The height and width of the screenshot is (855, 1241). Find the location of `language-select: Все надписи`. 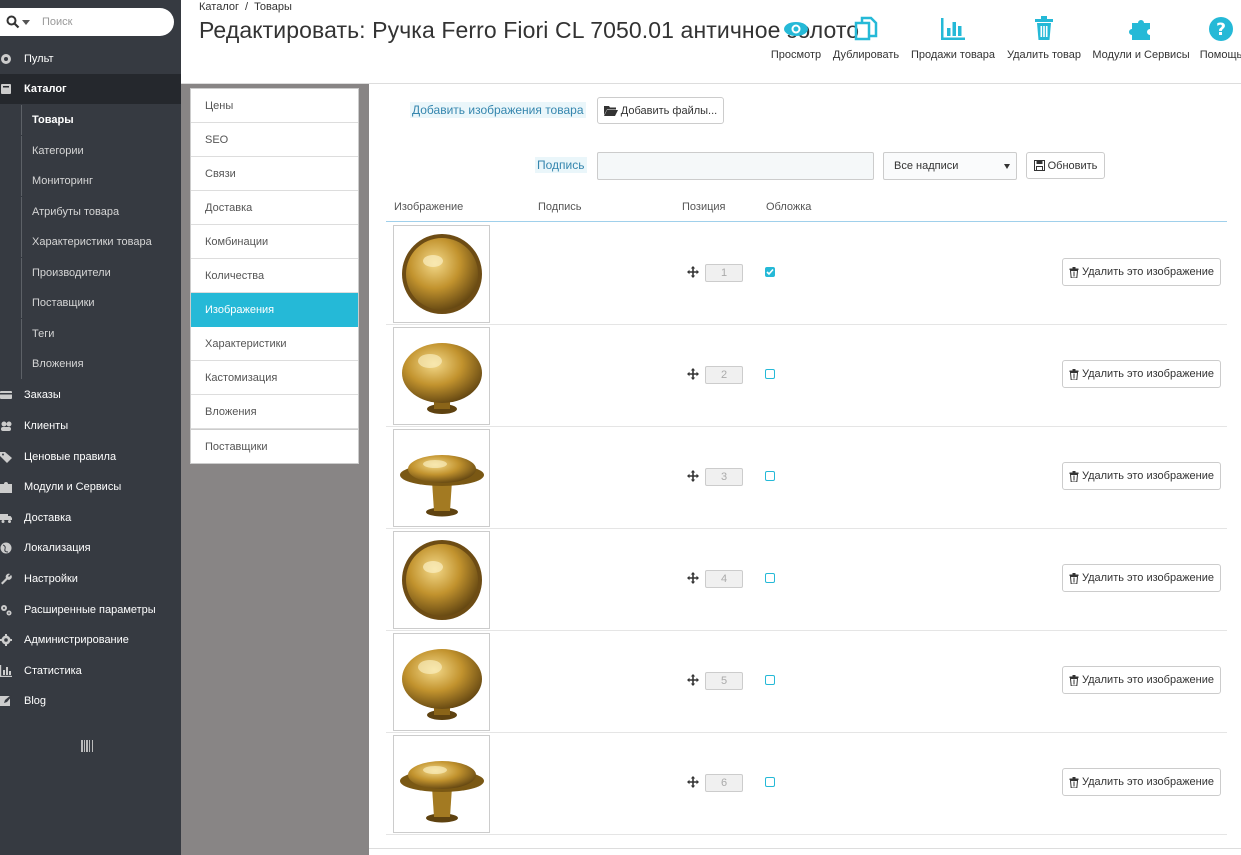

language-select: Все надписи is located at coordinates (950, 166).